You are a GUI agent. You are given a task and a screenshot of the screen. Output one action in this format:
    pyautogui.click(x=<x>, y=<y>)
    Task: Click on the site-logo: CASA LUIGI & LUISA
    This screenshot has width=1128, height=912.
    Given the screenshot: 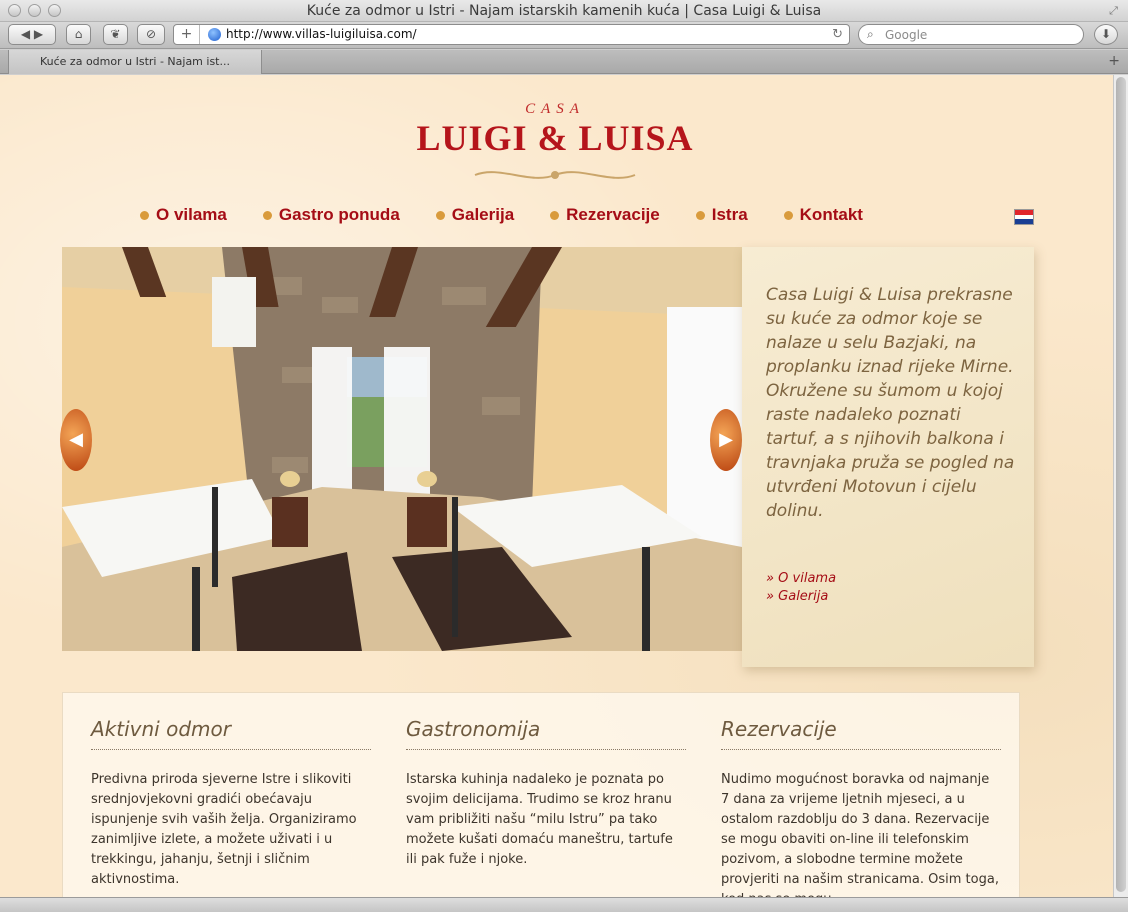 What is the action you would take?
    pyautogui.click(x=555, y=141)
    